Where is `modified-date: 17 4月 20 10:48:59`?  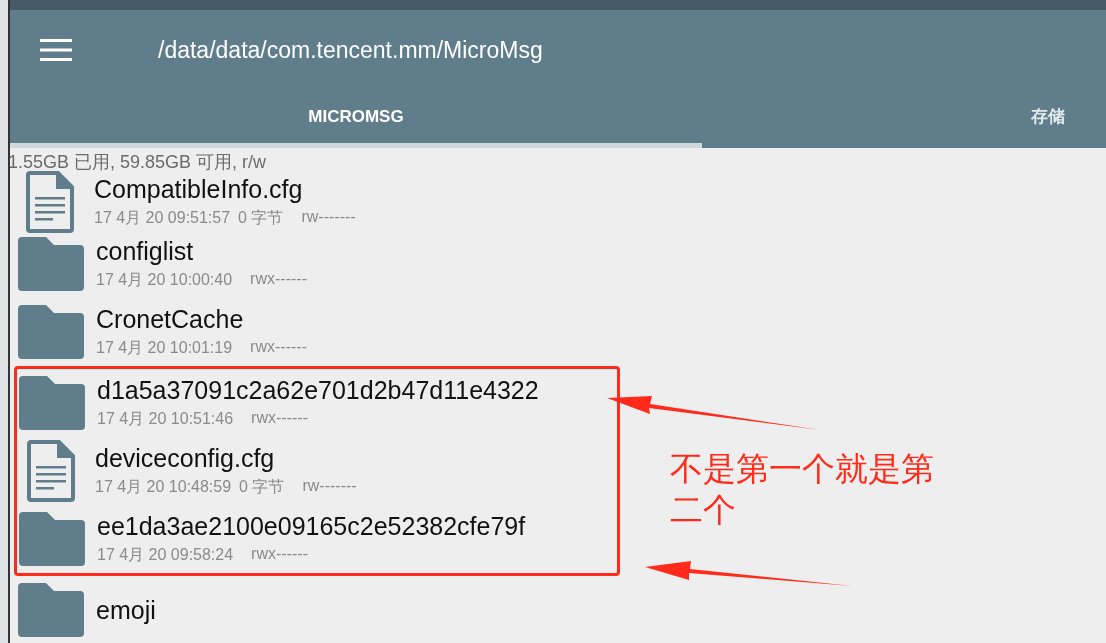 modified-date: 17 4月 20 10:48:59 is located at coordinates (163, 487).